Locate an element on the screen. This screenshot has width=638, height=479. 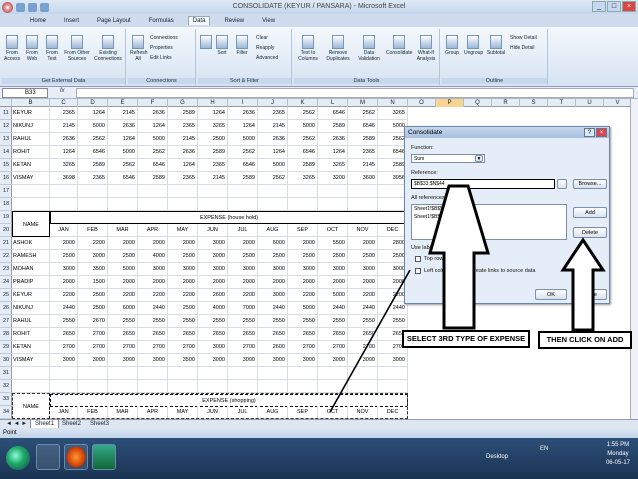
row-header: 18 is located at coordinates (6, 204).